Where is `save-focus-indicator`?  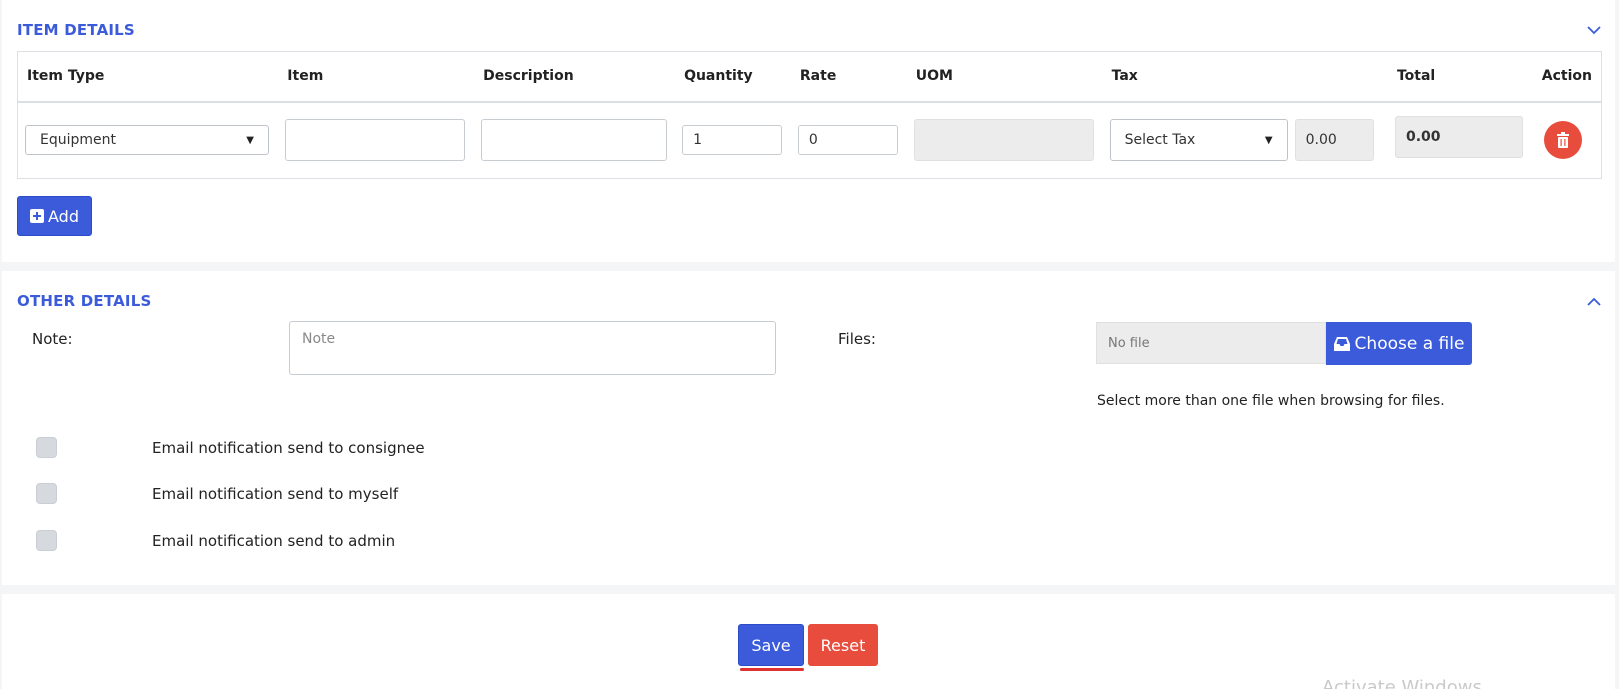
save-focus-indicator is located at coordinates (772, 669).